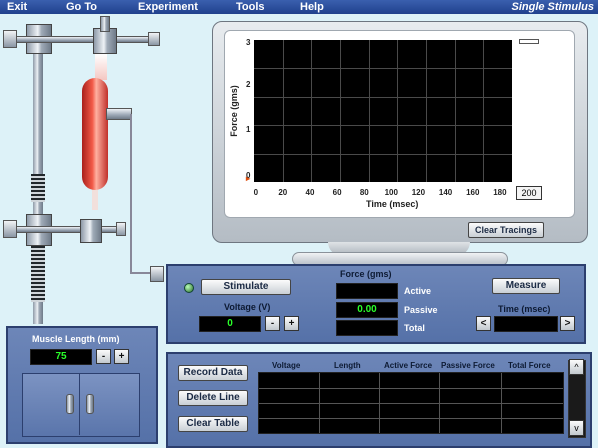  I want to click on muscle-specimen, so click(95, 134).